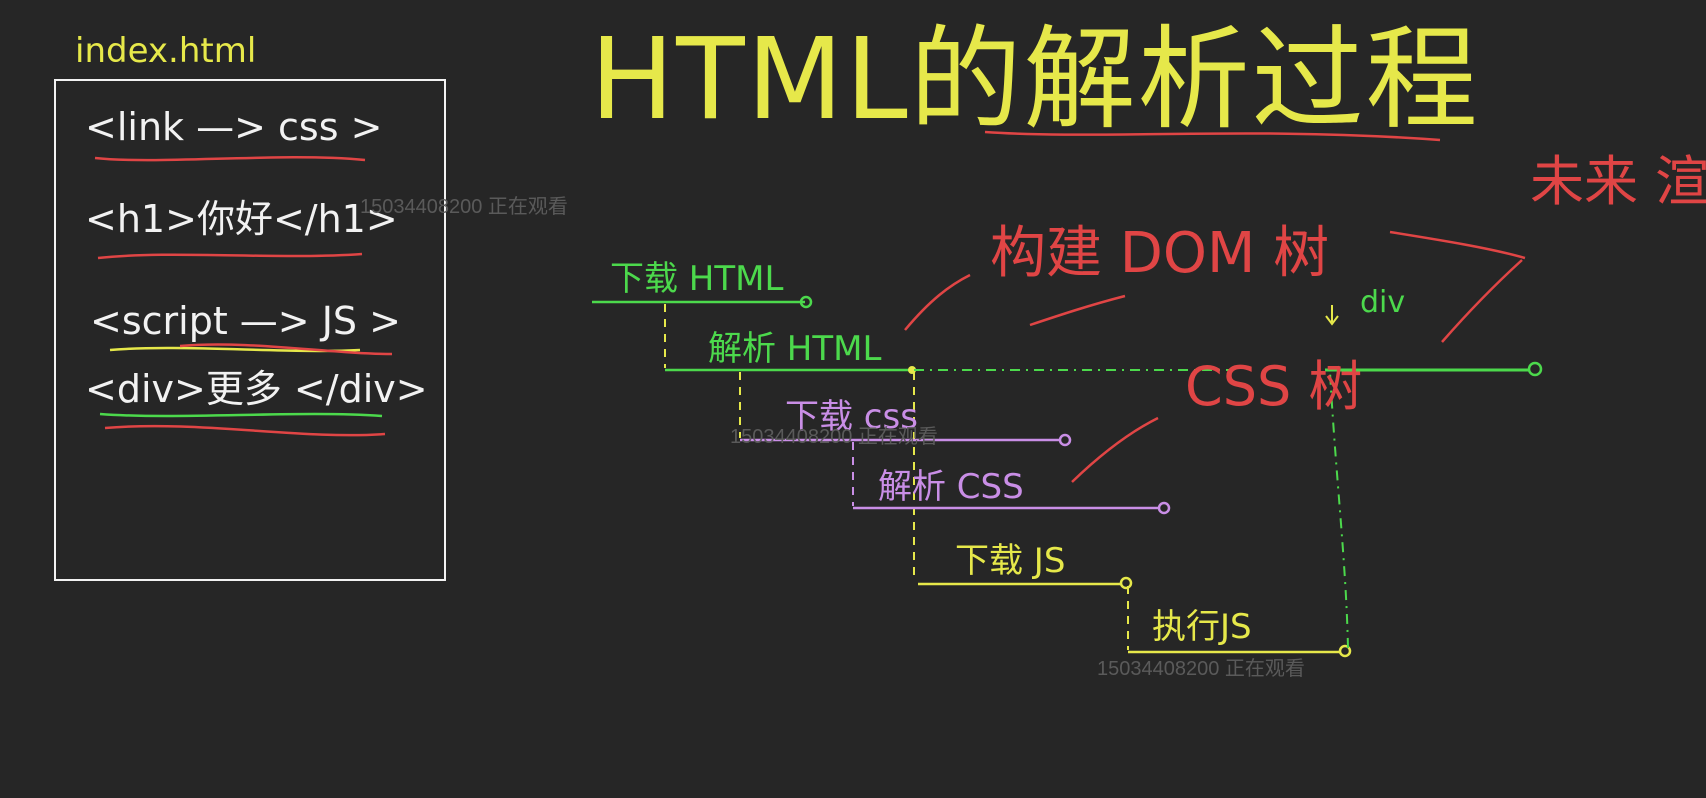 The height and width of the screenshot is (798, 1706). Describe the element at coordinates (1201, 669) in the screenshot. I see `watermark-3: 15034408200 正在观看` at that location.